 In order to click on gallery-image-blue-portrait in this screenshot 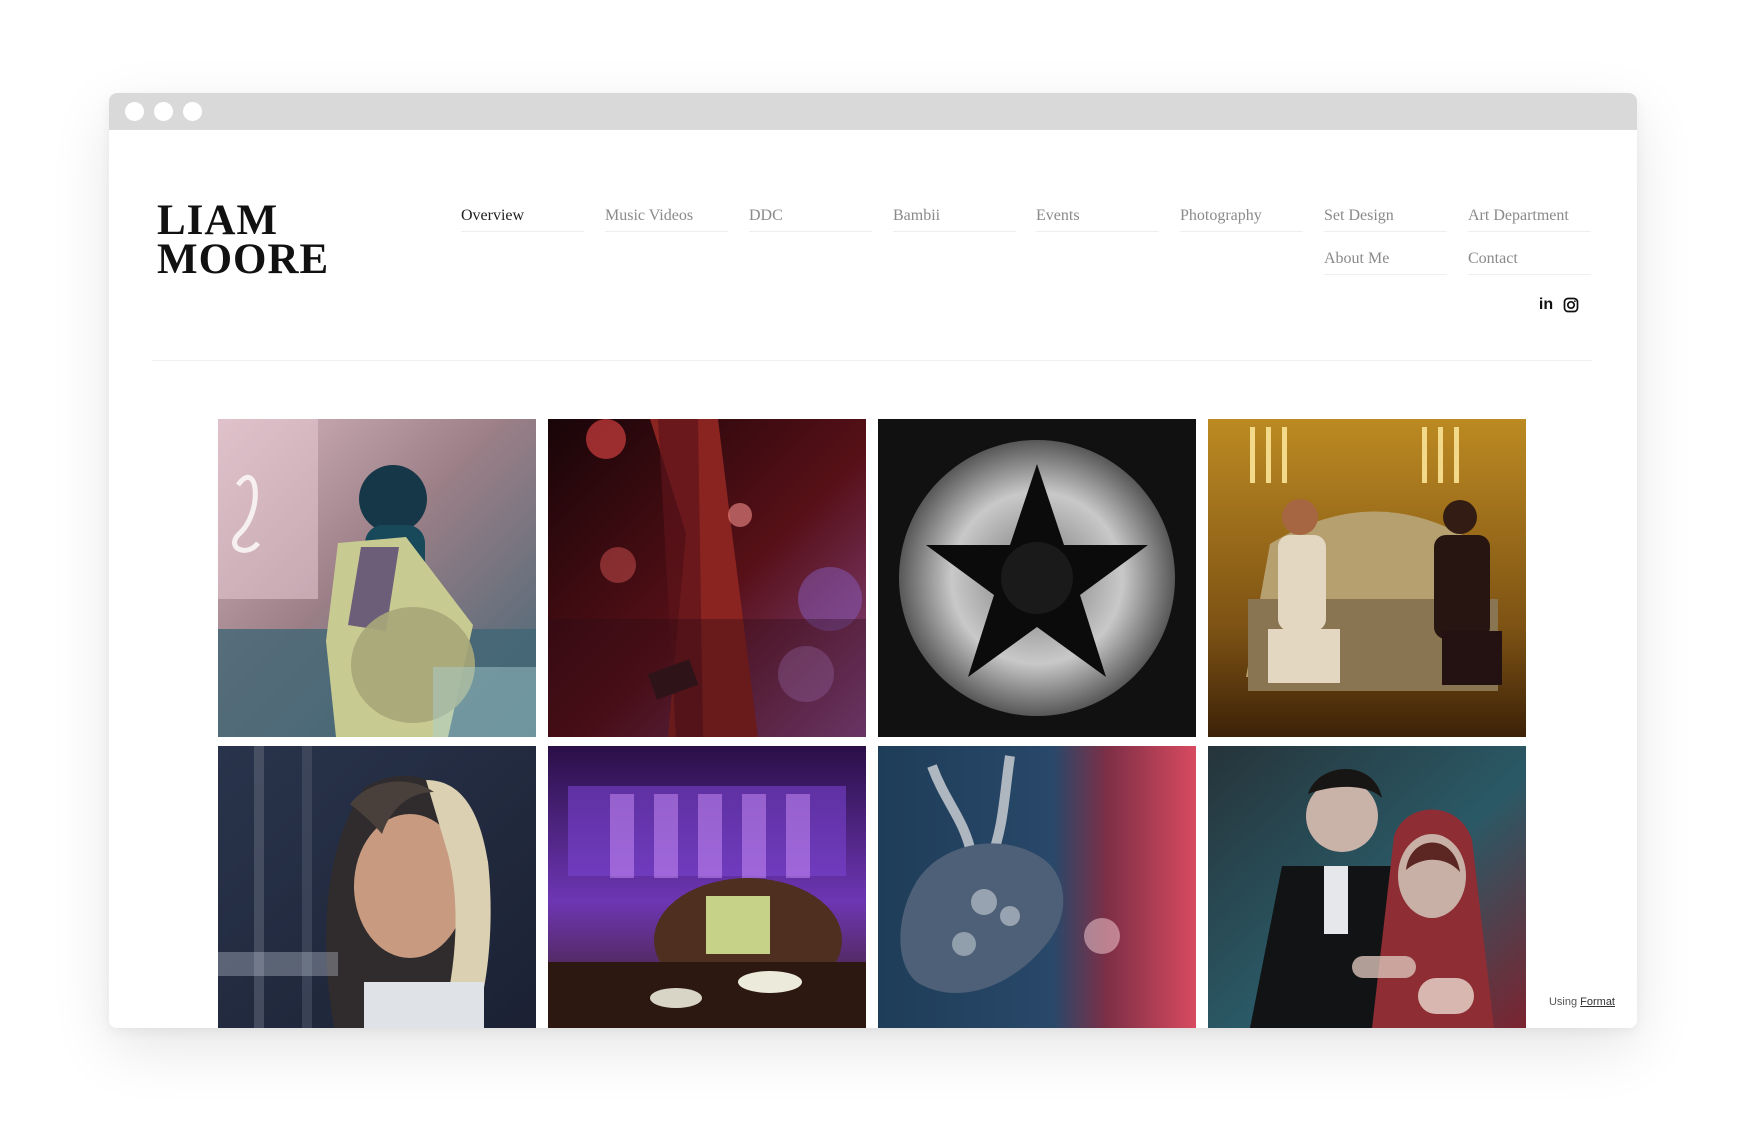, I will do `click(377, 887)`.